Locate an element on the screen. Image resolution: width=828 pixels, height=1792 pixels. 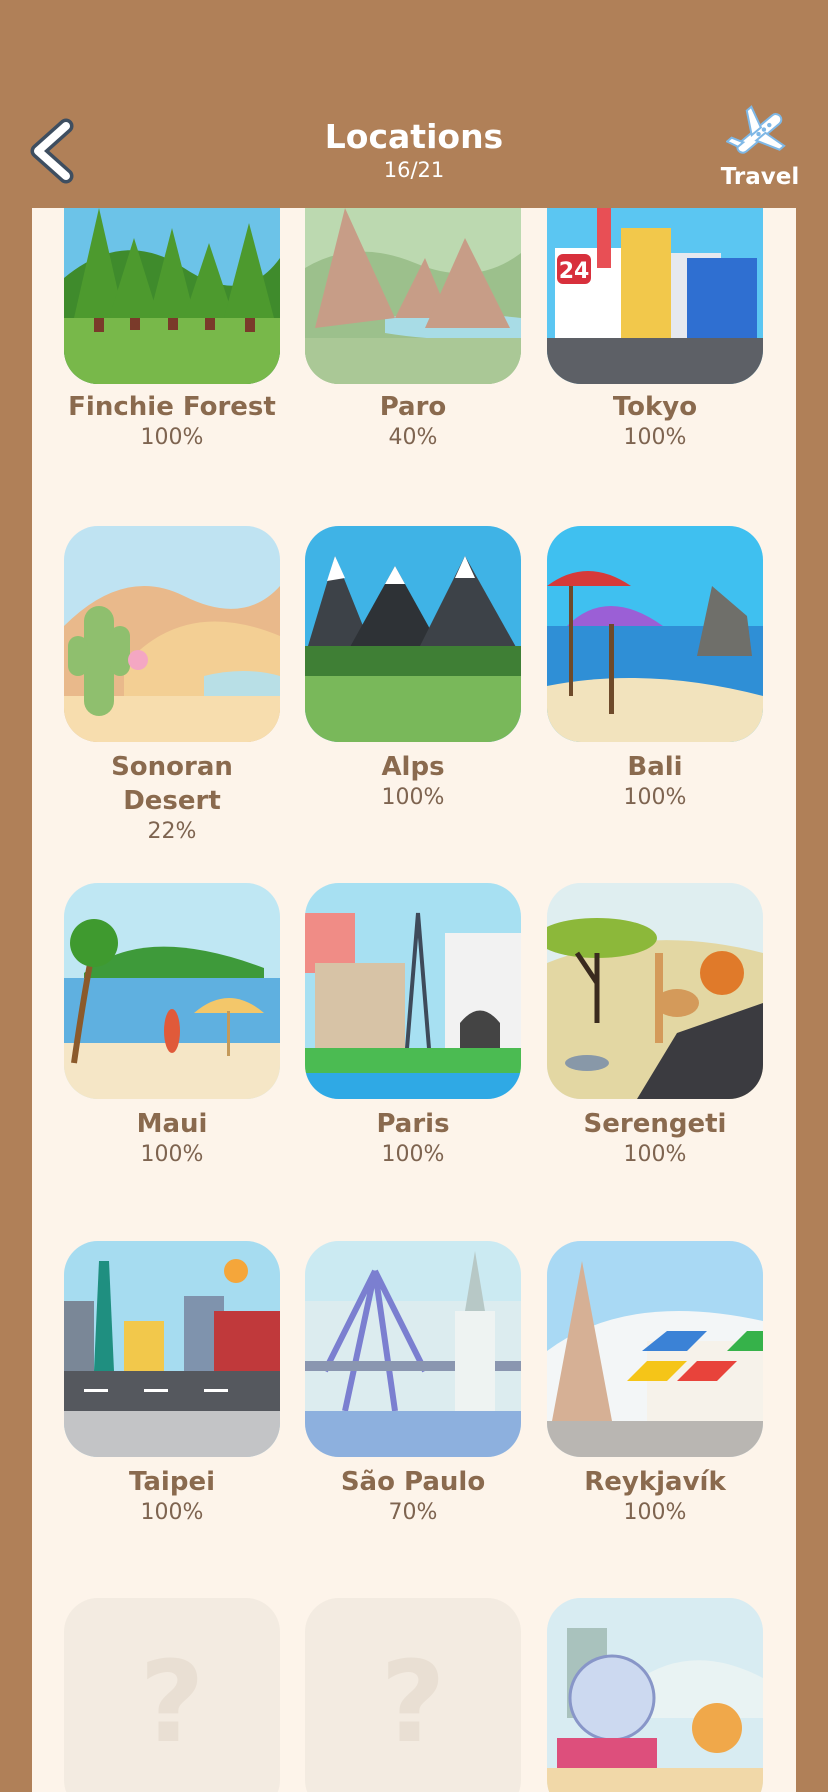
location-name: Sonoran Desert is located at coordinates (172, 784).